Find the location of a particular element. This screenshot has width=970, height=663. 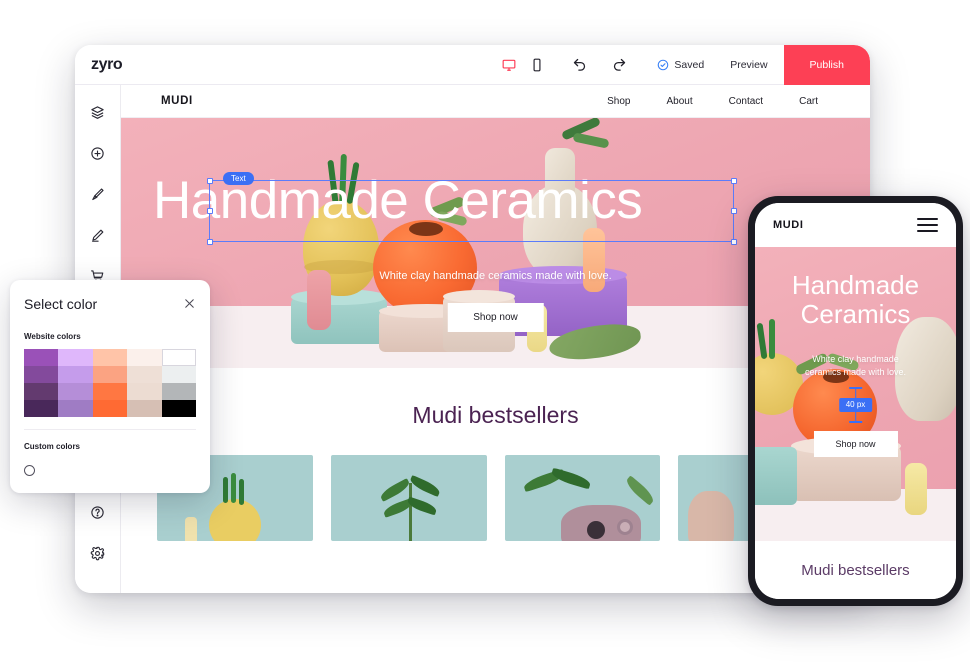

hamburger-menu-icon is located at coordinates (927, 225).